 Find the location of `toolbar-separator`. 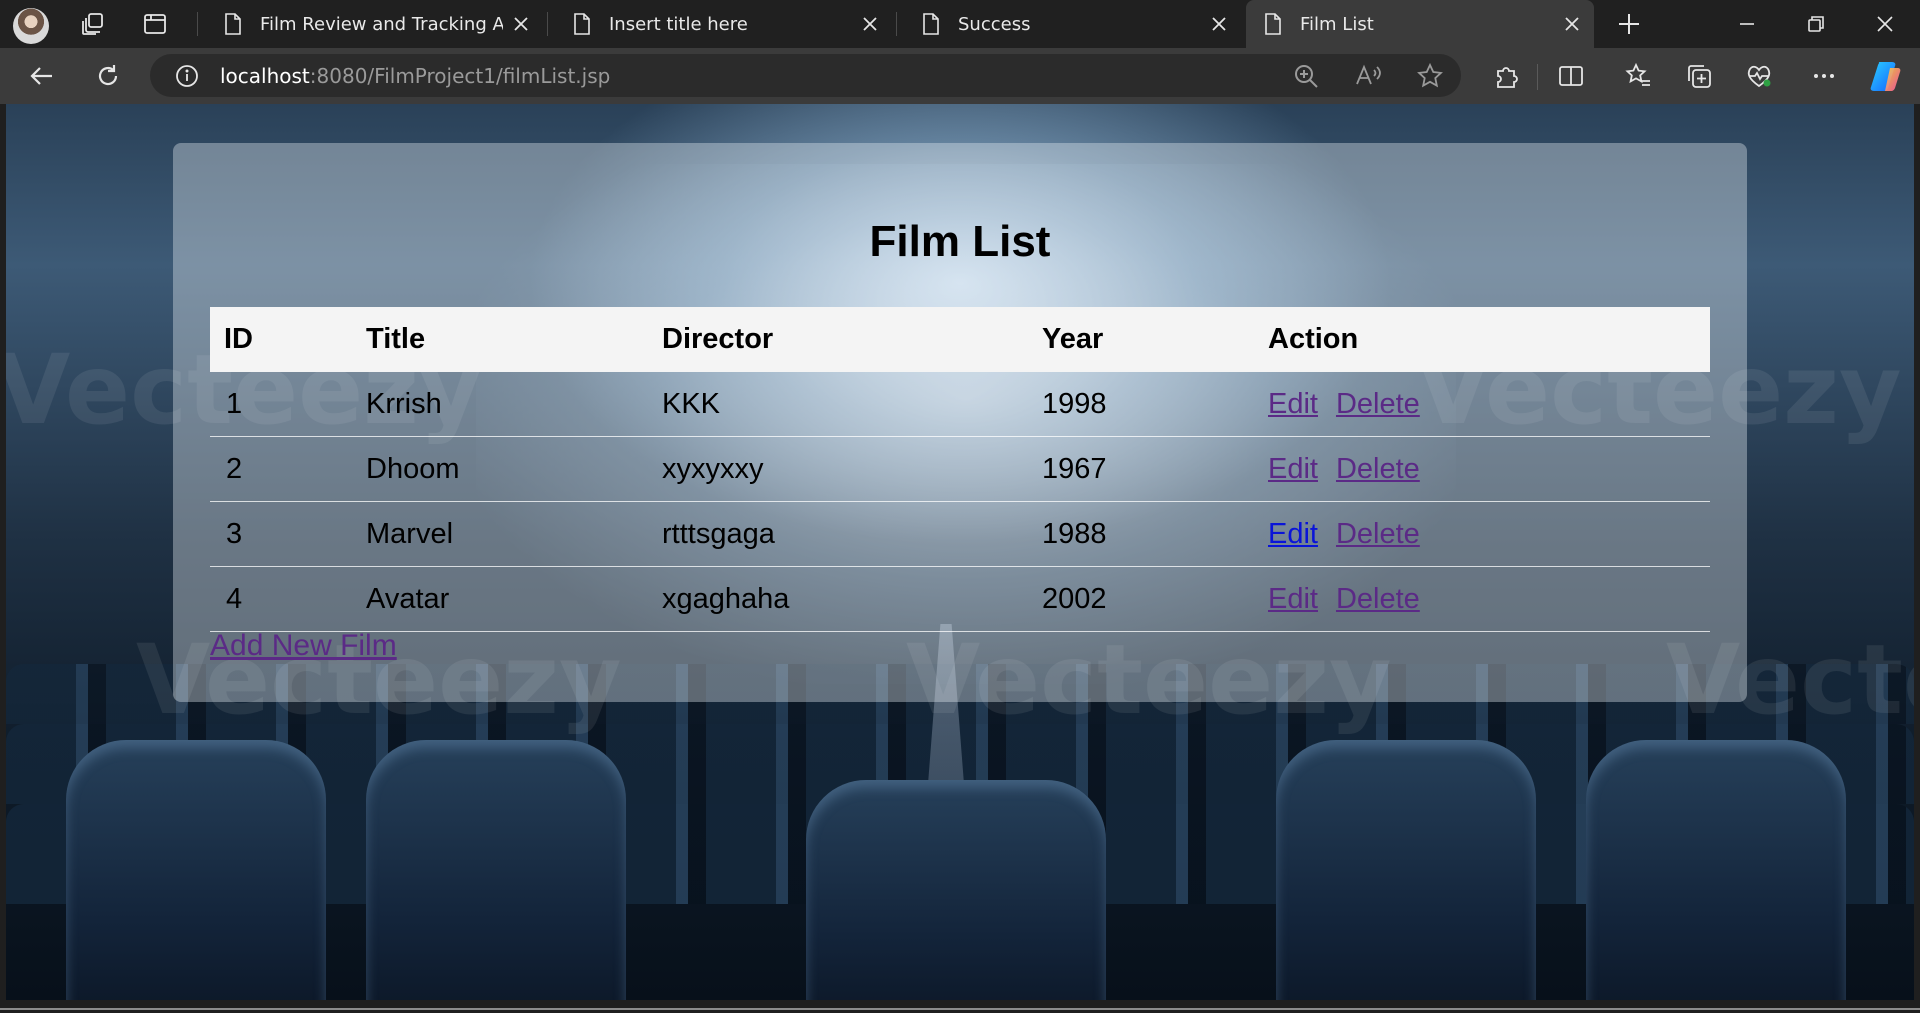

toolbar-separator is located at coordinates (1537, 77).